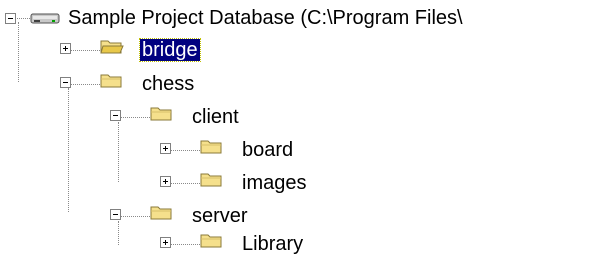 This screenshot has height=257, width=593. What do you see at coordinates (165, 242) in the screenshot?
I see `expand-library-toggle` at bounding box center [165, 242].